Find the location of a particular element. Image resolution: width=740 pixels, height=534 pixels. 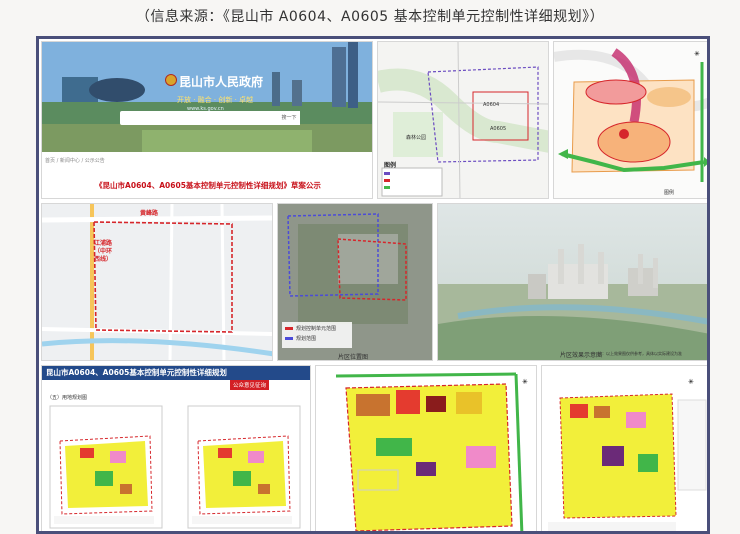

rendering-note: 注：以上效果图仅供参考，具体以实际建设为准 is located at coordinates (640, 353).